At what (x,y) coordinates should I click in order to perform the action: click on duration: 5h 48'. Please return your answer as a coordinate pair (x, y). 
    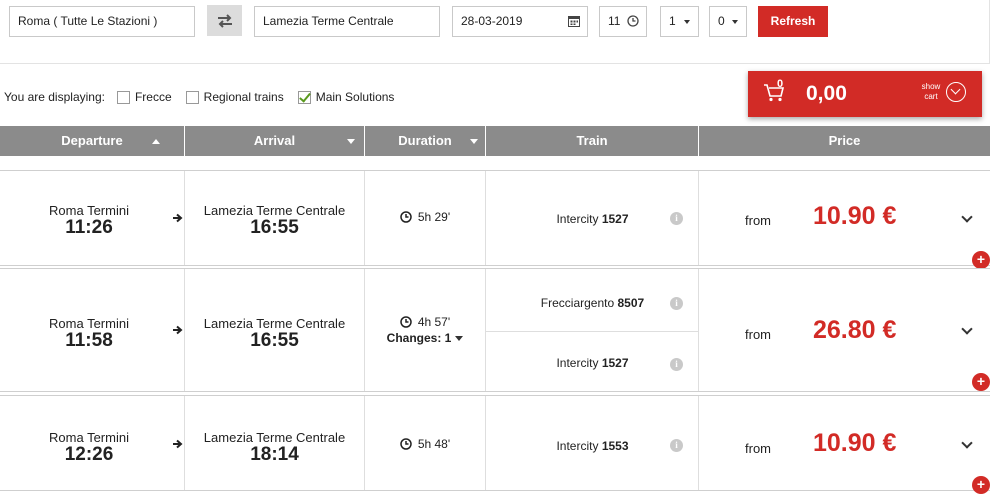
    Looking at the image, I should click on (425, 444).